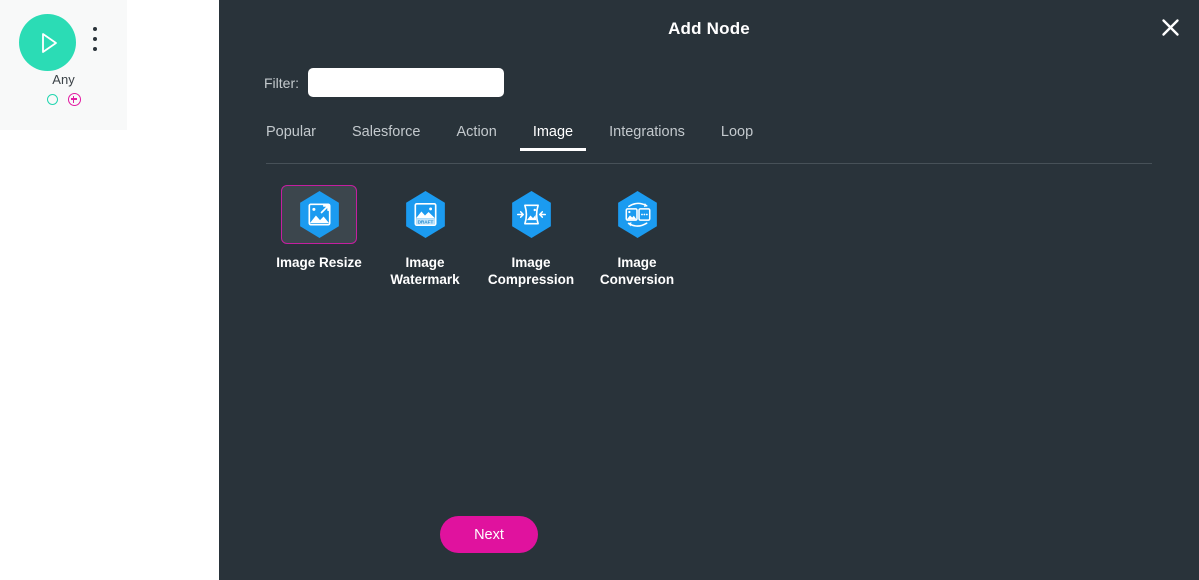 The height and width of the screenshot is (580, 1199). Describe the element at coordinates (425, 271) in the screenshot. I see `node-tile-label: Image Watermark` at that location.